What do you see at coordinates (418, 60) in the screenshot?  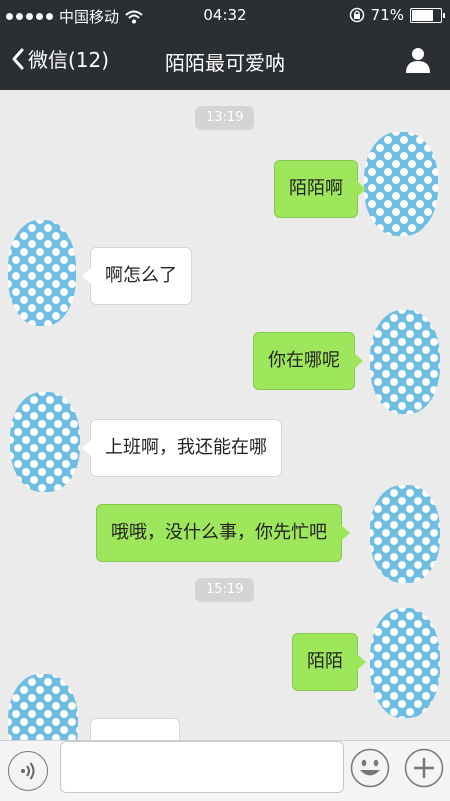 I see `person-icon` at bounding box center [418, 60].